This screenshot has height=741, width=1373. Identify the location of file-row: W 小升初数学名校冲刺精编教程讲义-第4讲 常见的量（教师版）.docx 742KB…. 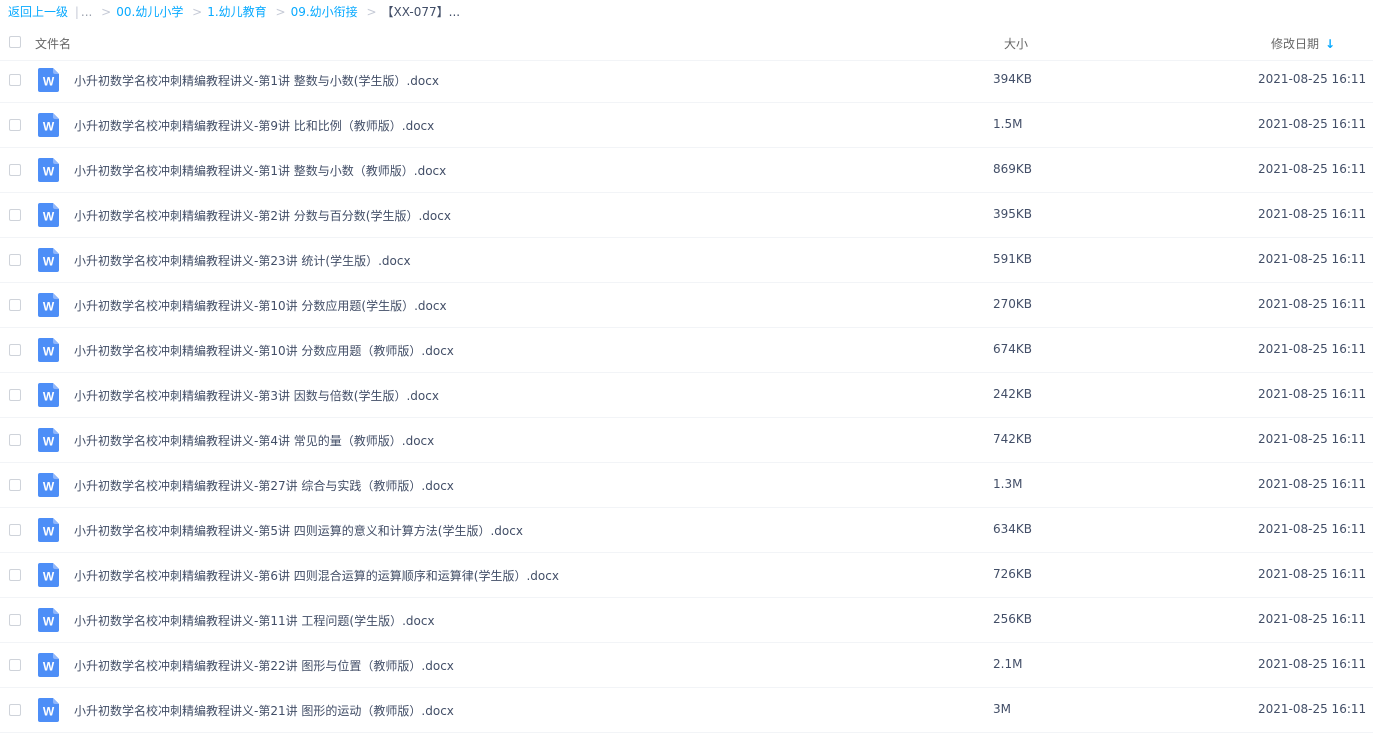
(686, 440).